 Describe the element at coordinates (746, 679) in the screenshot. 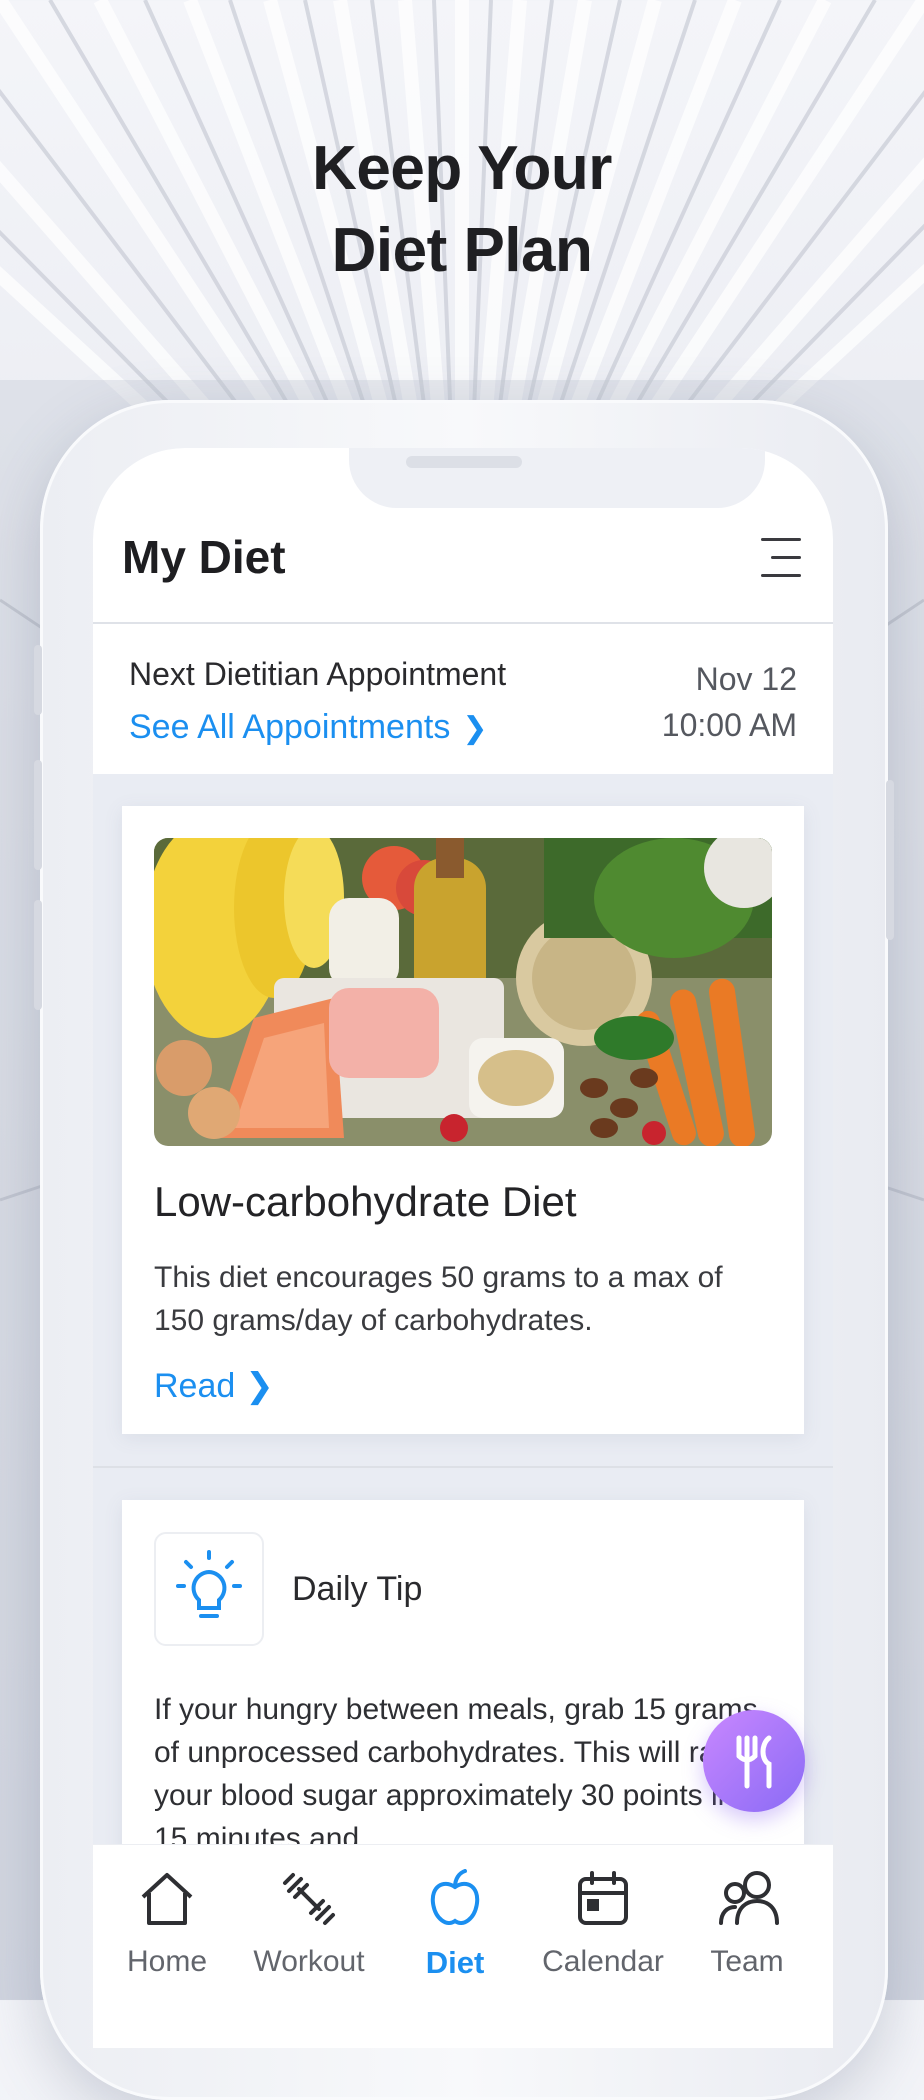

I see `appointment-date: Nov 12` at that location.